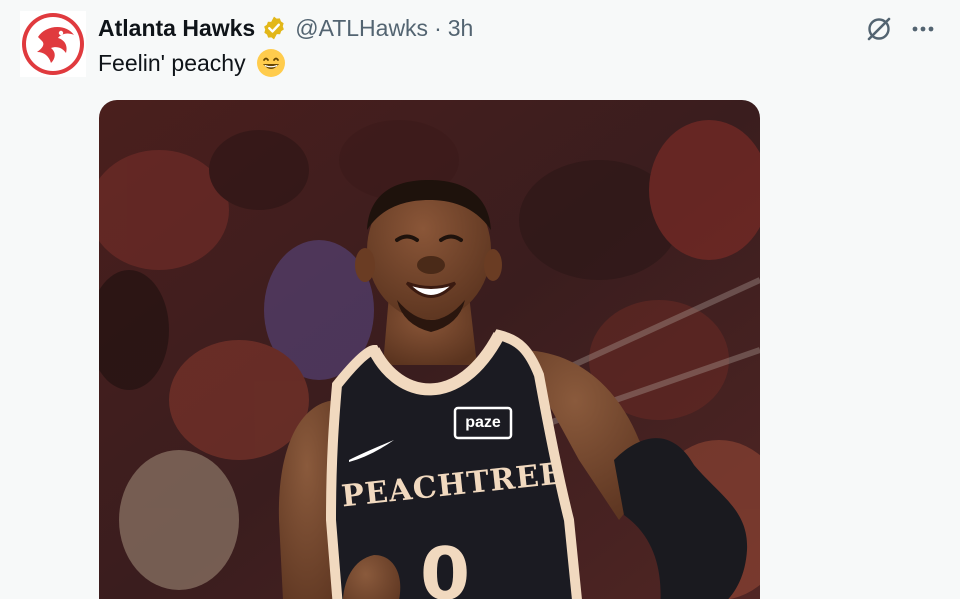 The image size is (960, 599). Describe the element at coordinates (271, 63) in the screenshot. I see `grinning-face-emoji-icon` at that location.